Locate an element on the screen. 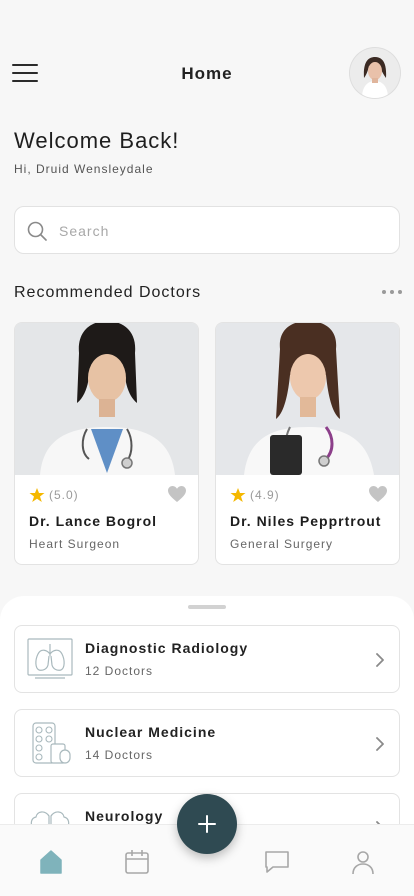 The image size is (414, 896). search-bar is located at coordinates (207, 230).